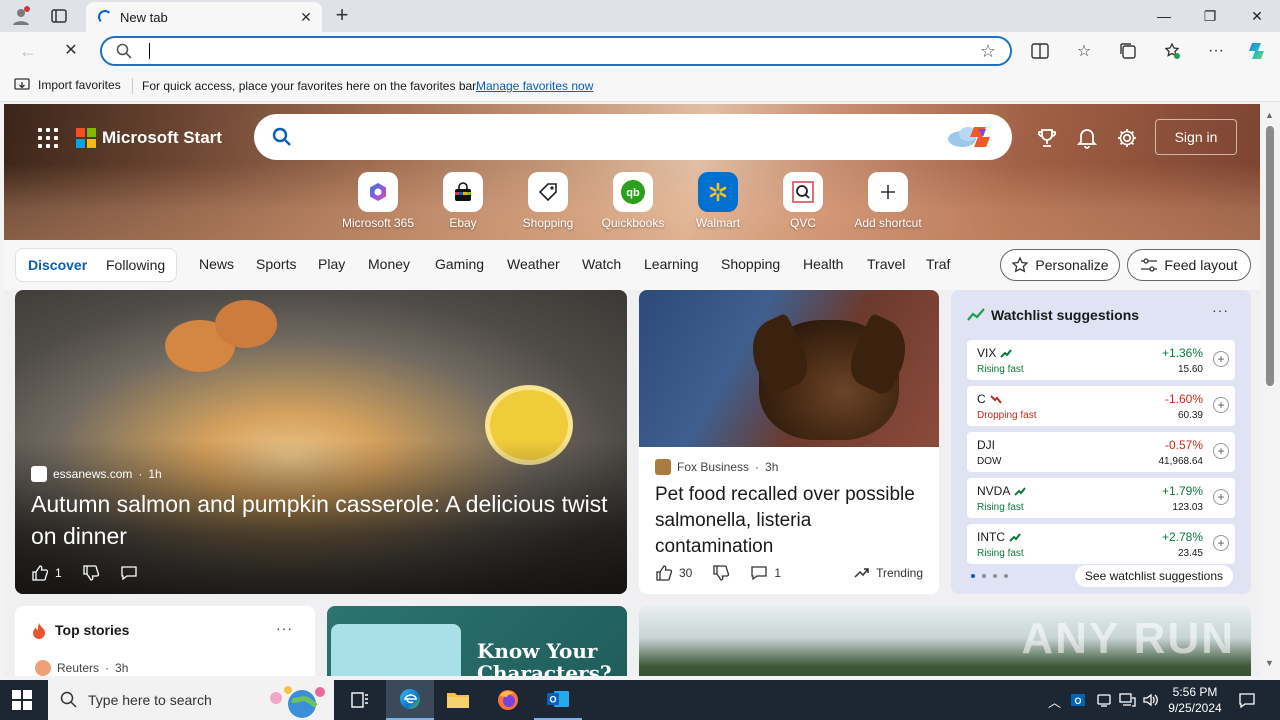 This screenshot has width=1280, height=720. What do you see at coordinates (1196, 137) in the screenshot?
I see `sign-in-button: Sign in` at bounding box center [1196, 137].